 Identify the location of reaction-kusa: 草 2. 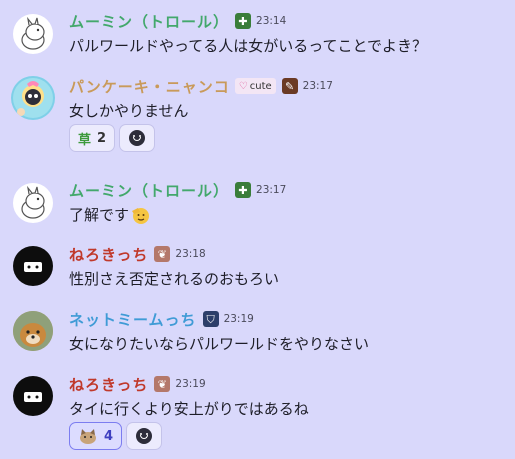
(92, 138).